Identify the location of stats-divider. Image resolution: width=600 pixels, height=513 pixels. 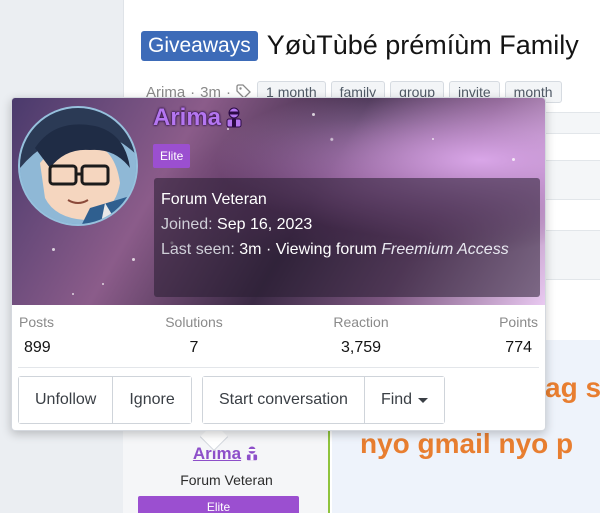
(278, 367).